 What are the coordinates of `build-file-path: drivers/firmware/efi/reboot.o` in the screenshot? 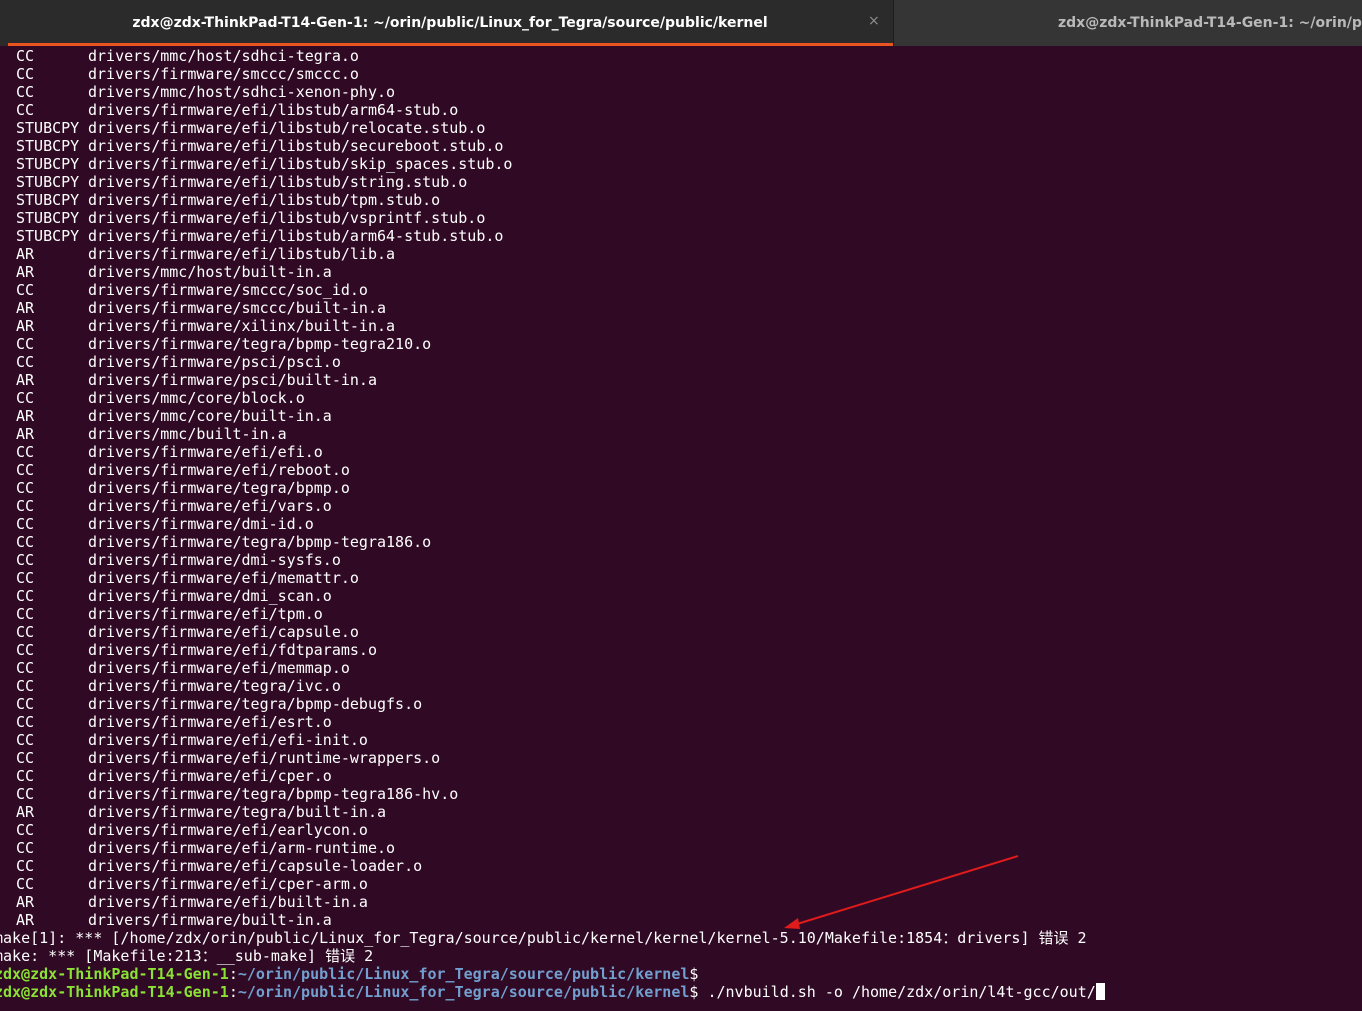 It's located at (219, 470).